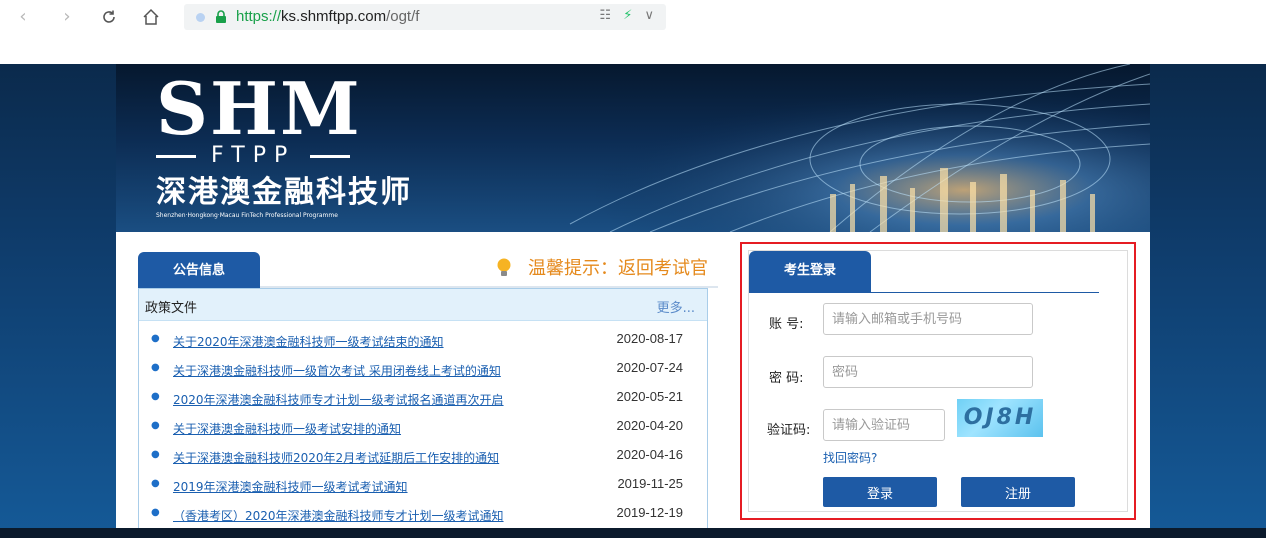  What do you see at coordinates (924, 272) in the screenshot?
I see `login-tabbar: 考生登录` at bounding box center [924, 272].